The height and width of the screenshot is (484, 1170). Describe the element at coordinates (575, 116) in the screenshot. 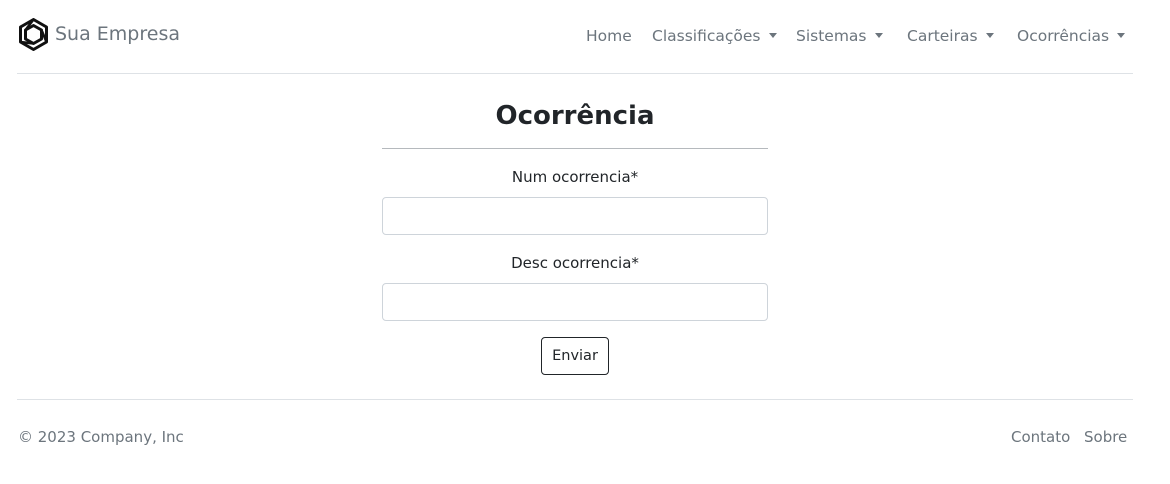

I see `page-title: Ocorrência` at that location.